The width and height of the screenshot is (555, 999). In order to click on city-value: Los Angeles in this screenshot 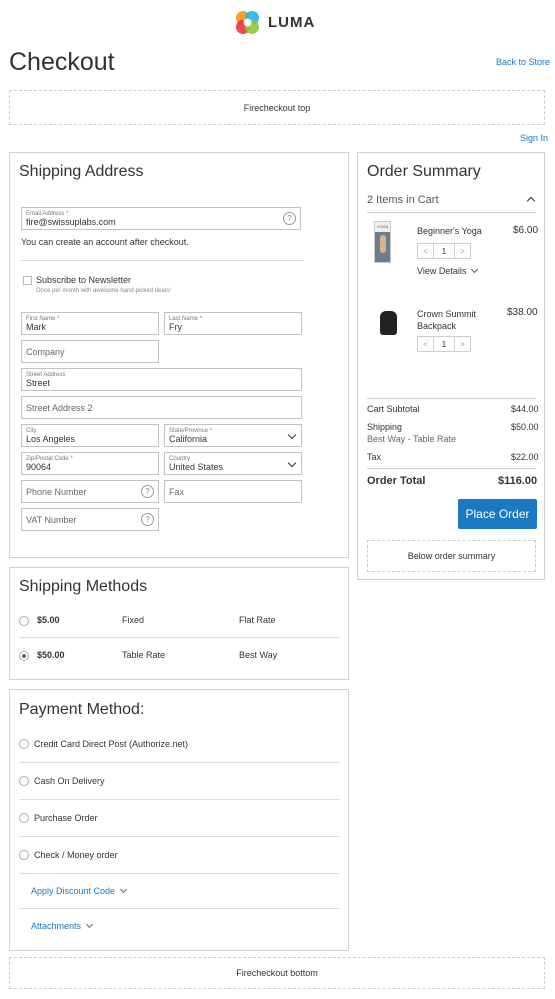, I will do `click(51, 439)`.